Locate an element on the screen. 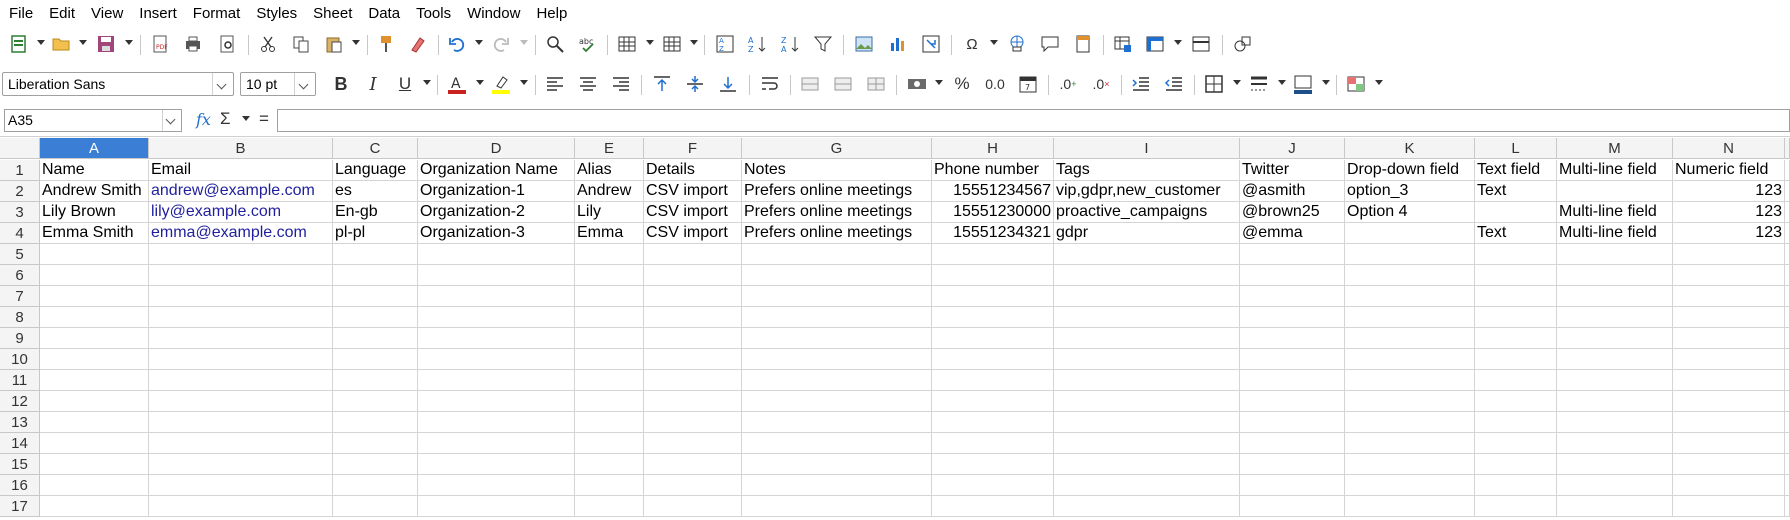 This screenshot has width=1790, height=520. cell: Name is located at coordinates (94, 170).